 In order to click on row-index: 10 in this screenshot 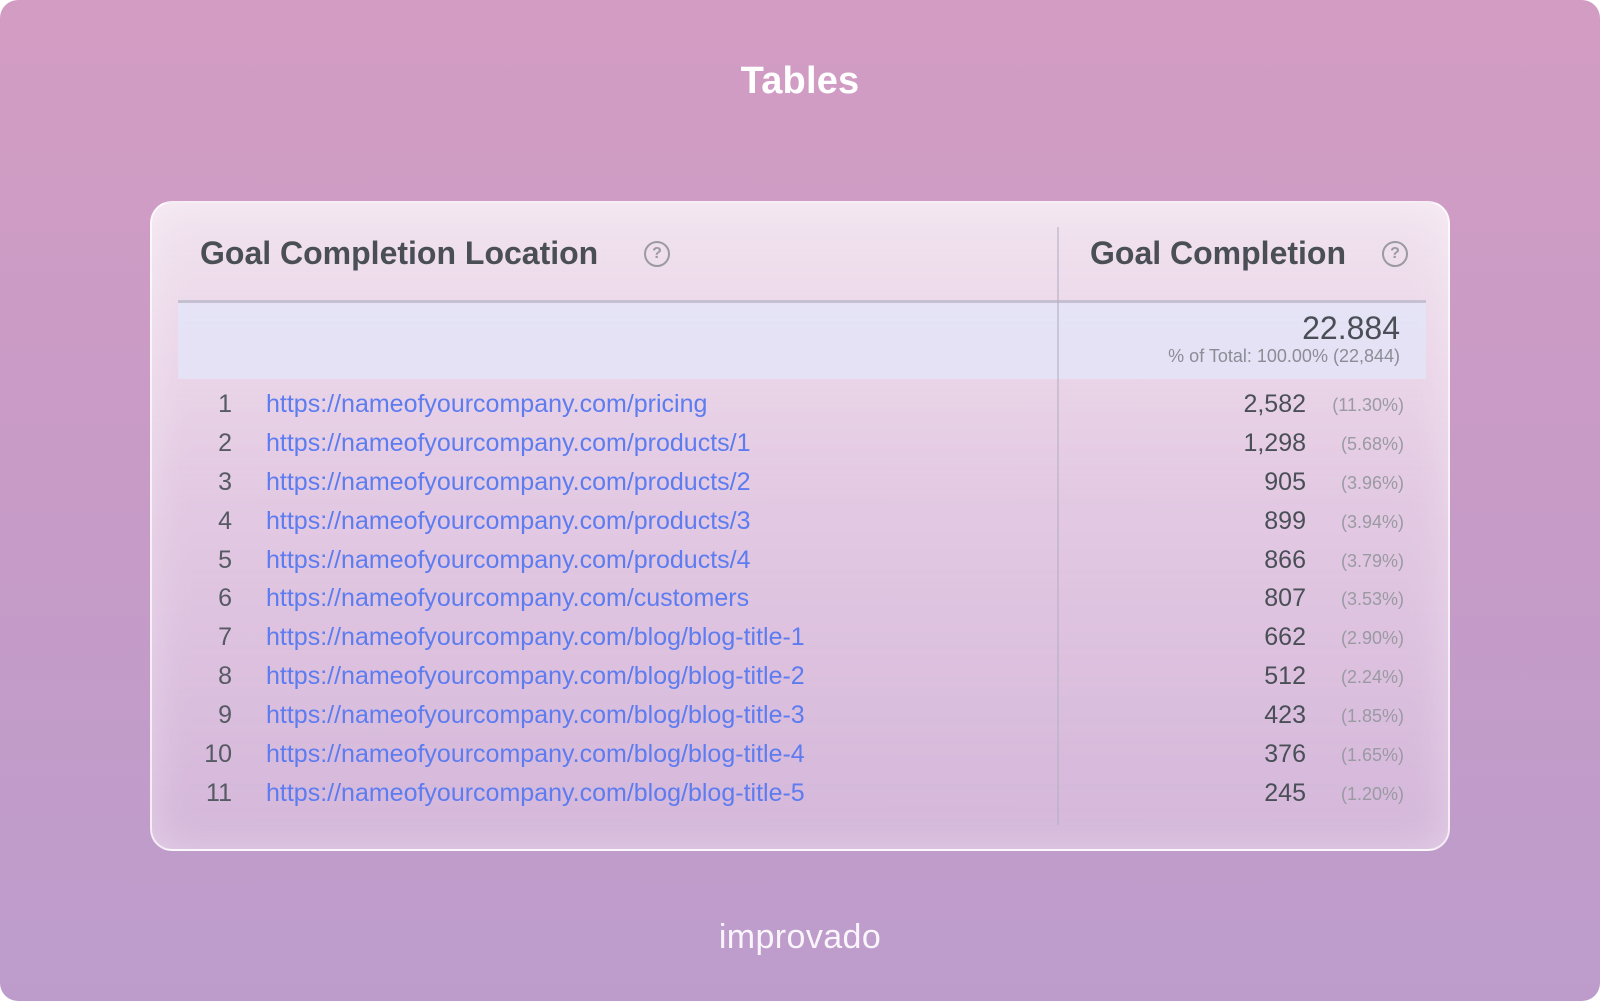, I will do `click(218, 754)`.